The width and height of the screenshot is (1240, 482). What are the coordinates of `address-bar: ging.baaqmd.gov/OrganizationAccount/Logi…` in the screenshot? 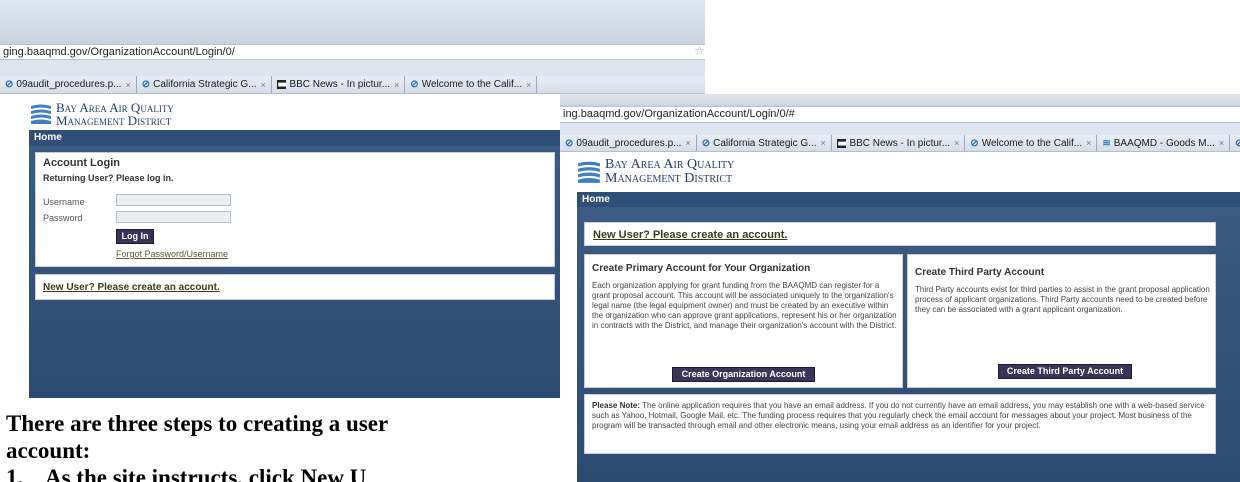 It's located at (352, 52).